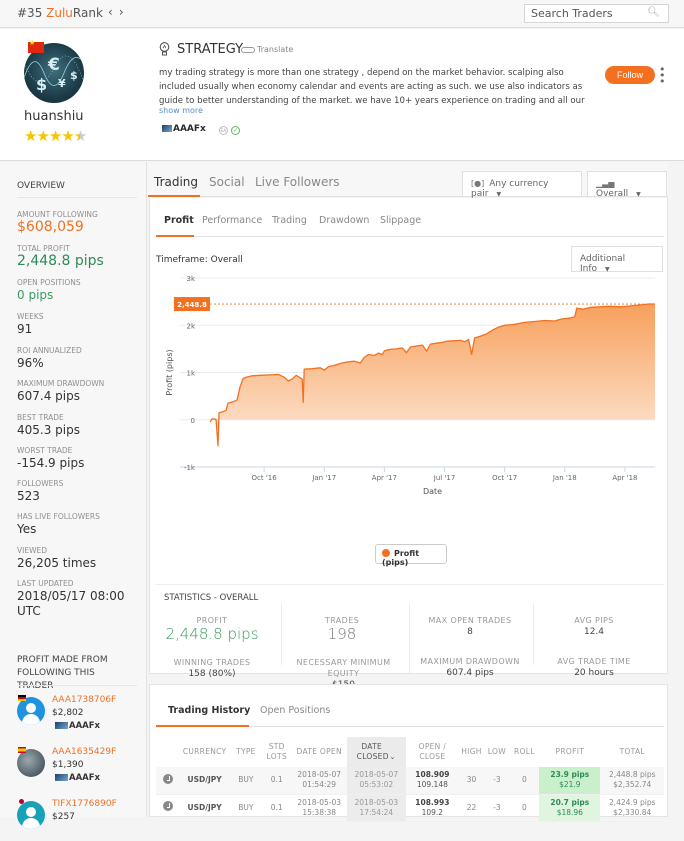  I want to click on total-pips: 2,424.9 pips, so click(632, 802).